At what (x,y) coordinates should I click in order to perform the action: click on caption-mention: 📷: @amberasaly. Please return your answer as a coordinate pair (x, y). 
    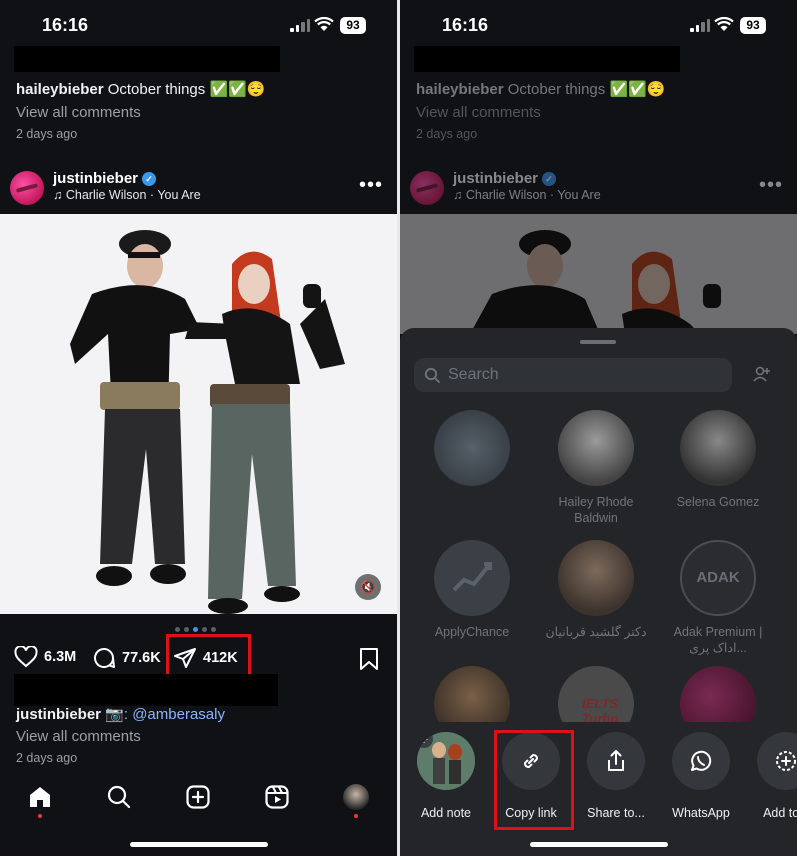
    Looking at the image, I should click on (165, 714).